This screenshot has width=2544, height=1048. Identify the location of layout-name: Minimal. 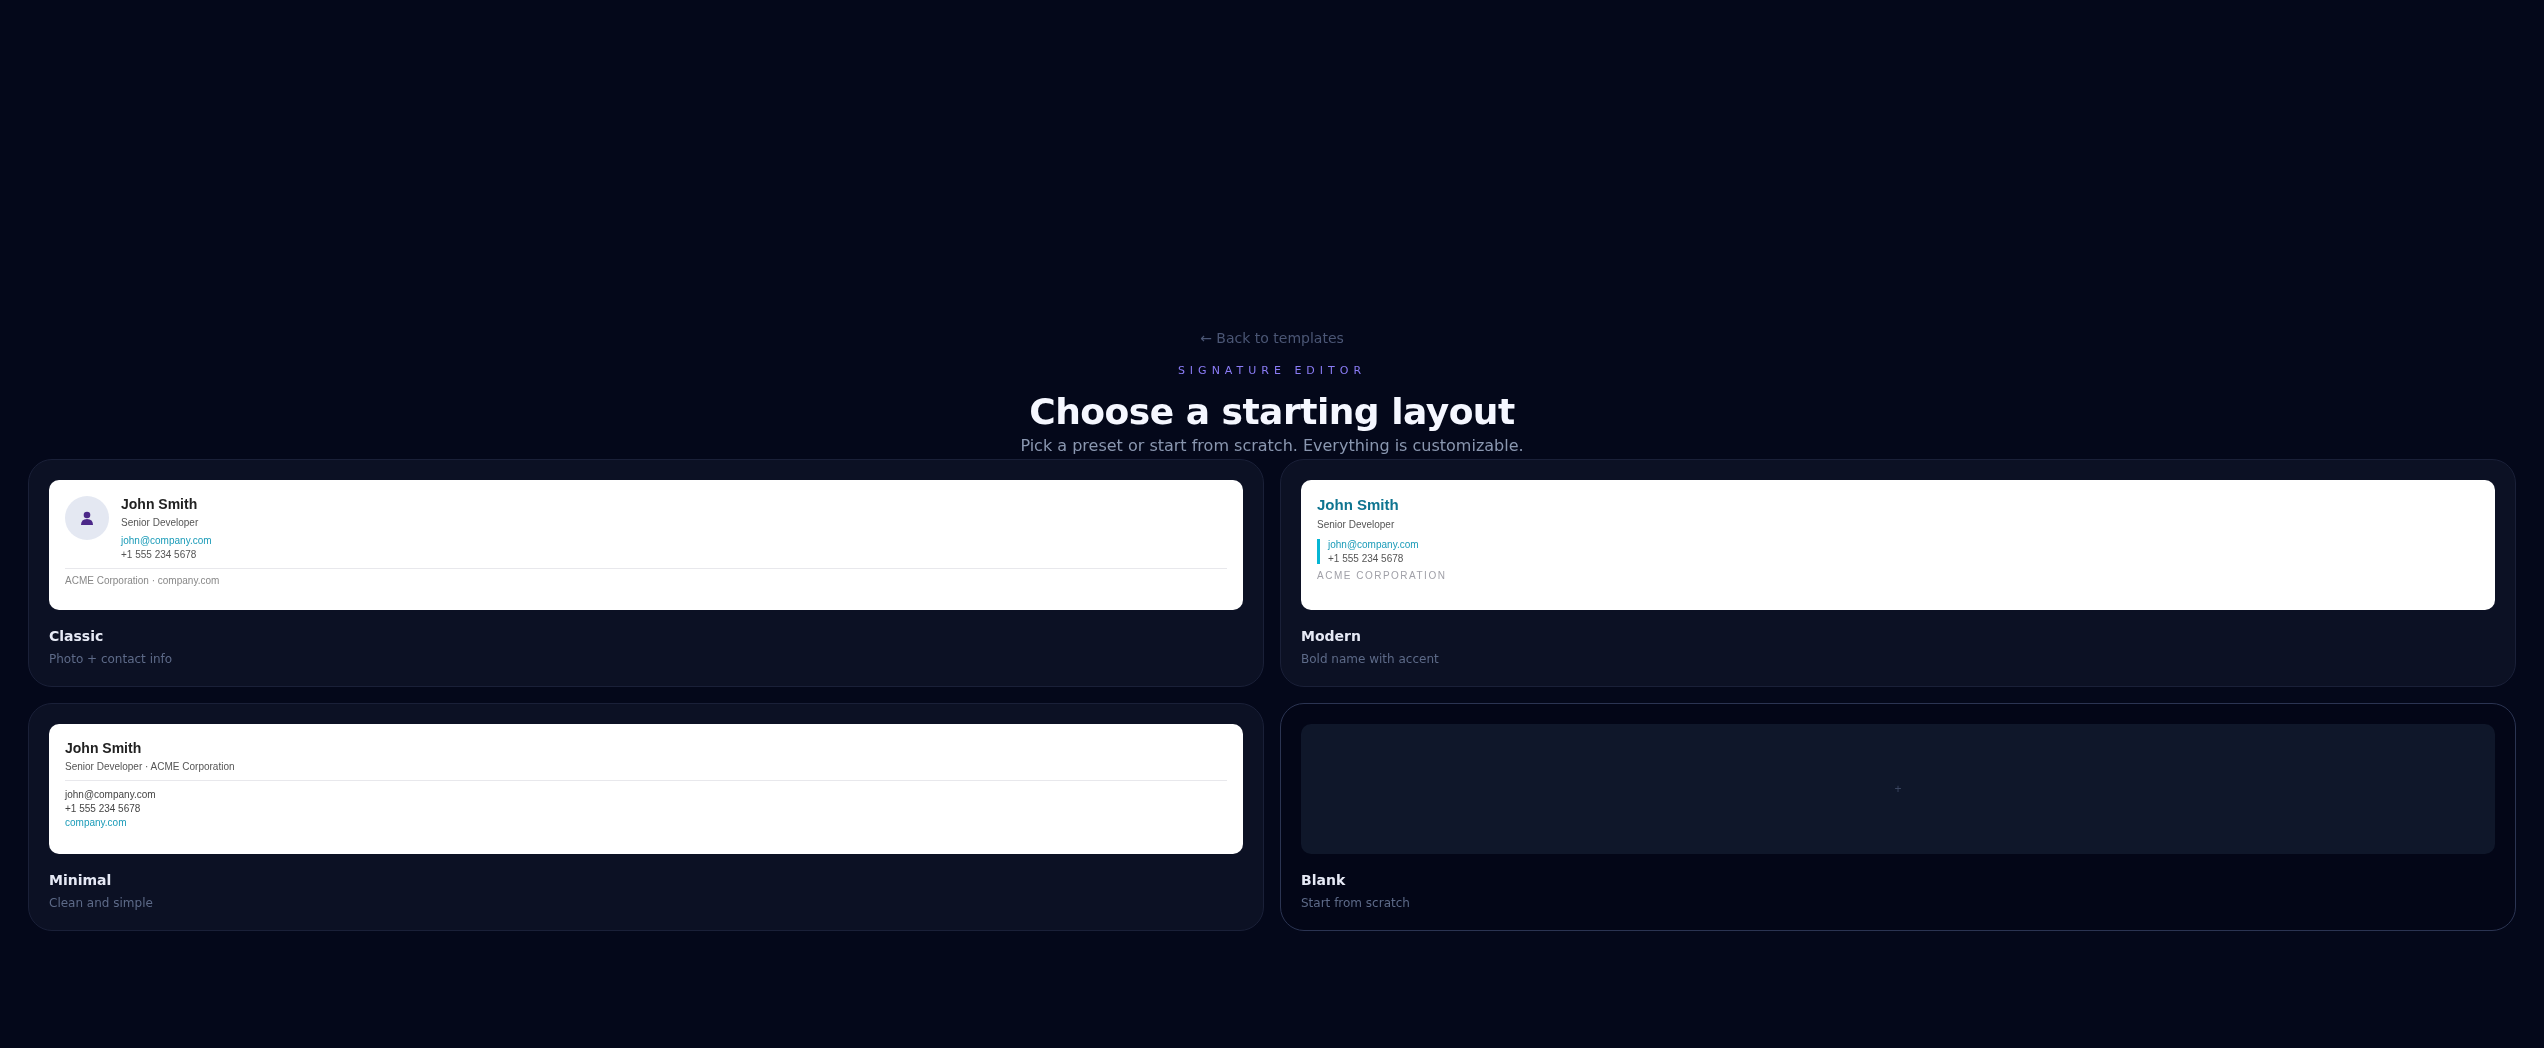
(81, 880).